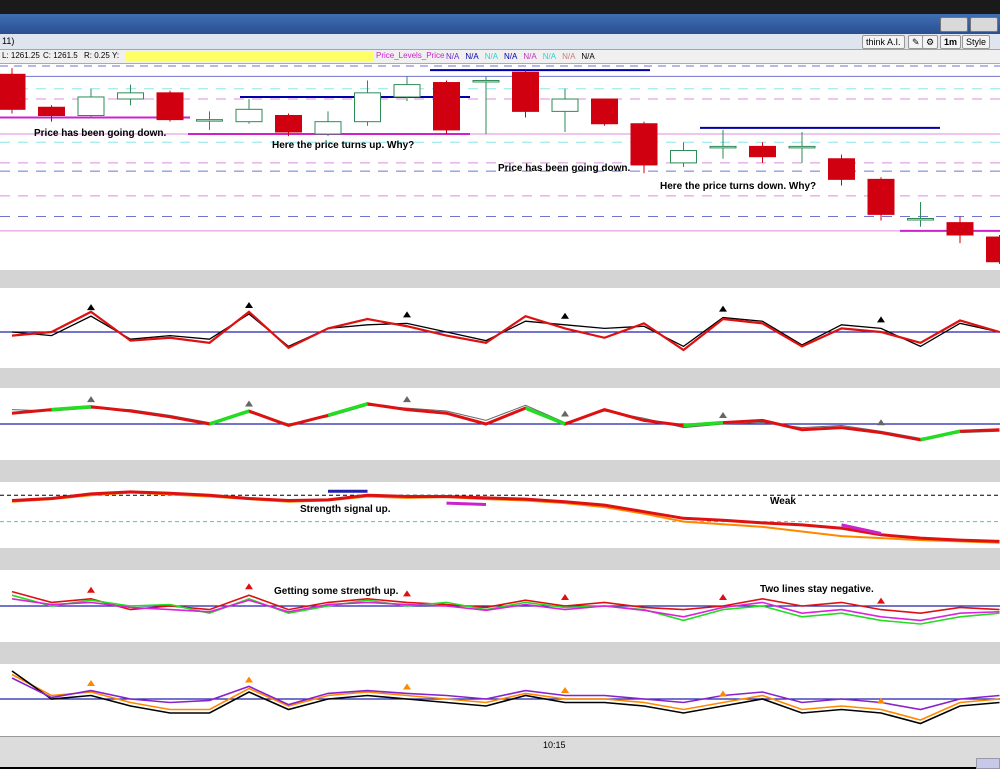 This screenshot has width=1000, height=769. Describe the element at coordinates (500, 24) in the screenshot. I see `window-title-bar` at that location.